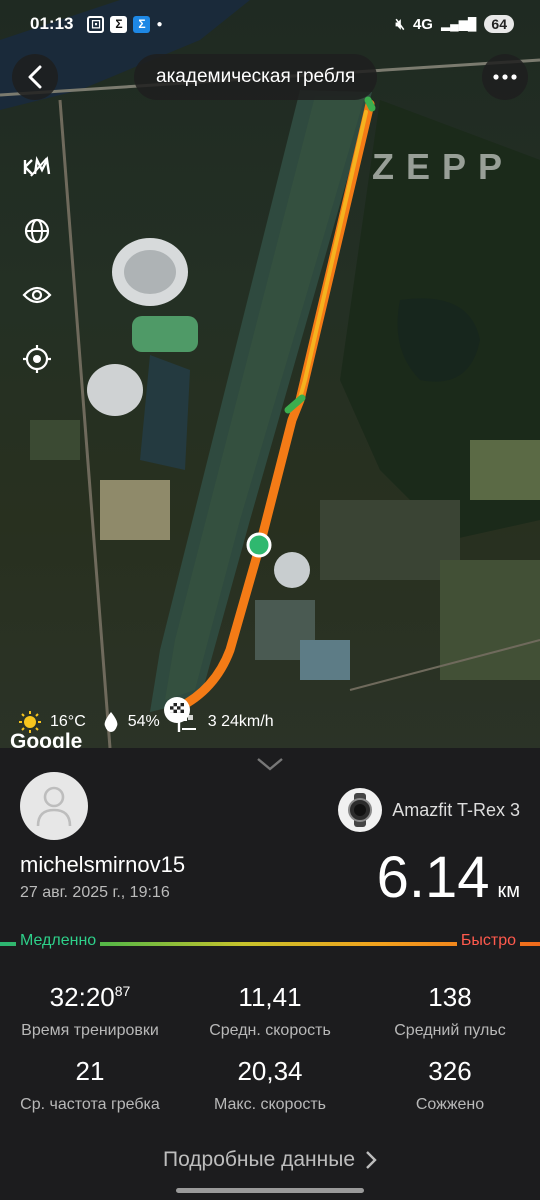  I want to click on stat-label: Время тренировки, so click(90, 1030).